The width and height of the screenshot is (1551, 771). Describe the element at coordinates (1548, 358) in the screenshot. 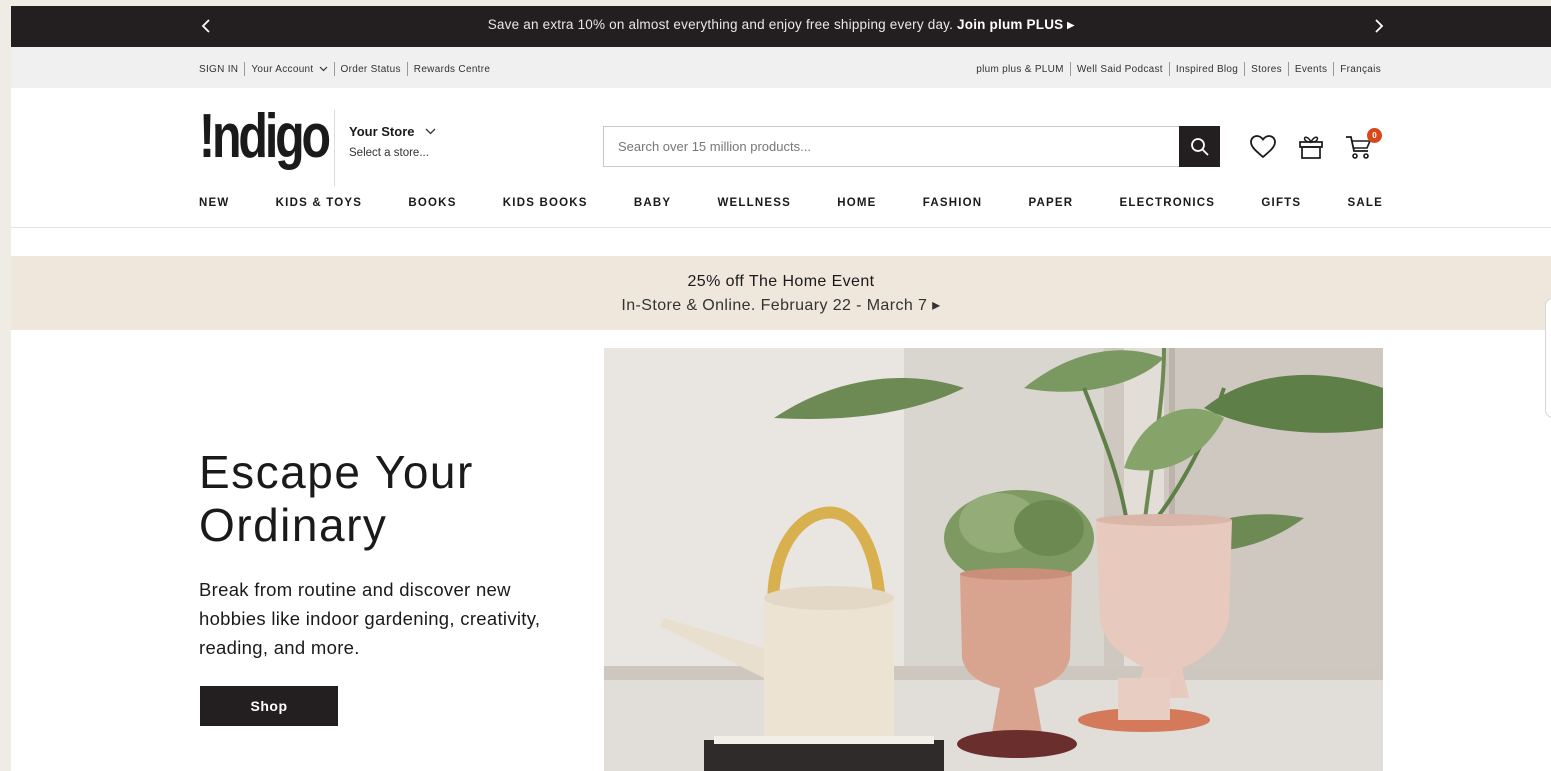

I see `feedback-side-tab` at that location.